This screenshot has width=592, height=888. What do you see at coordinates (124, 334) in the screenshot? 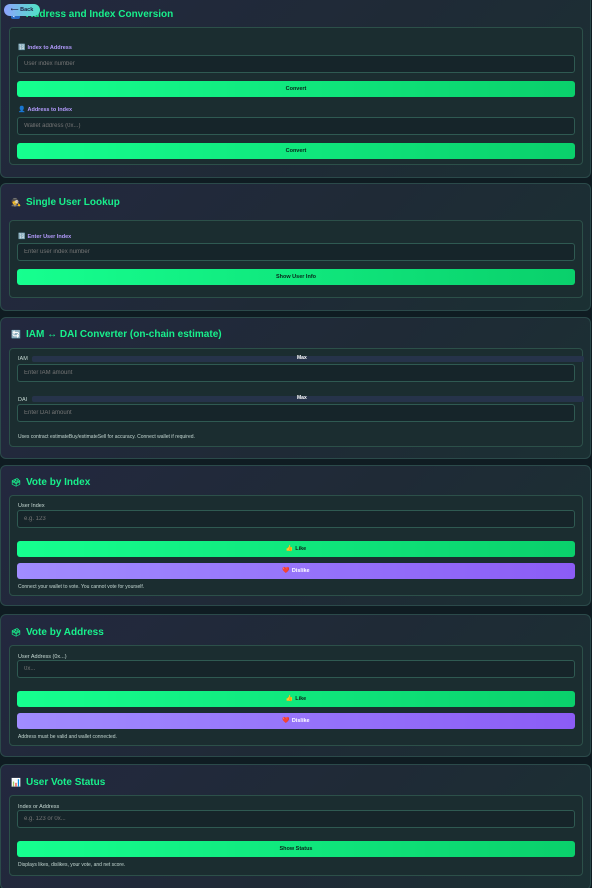
I see `converter-title-text: IAM ↔ DAI Converter (on-chain estimate)` at bounding box center [124, 334].